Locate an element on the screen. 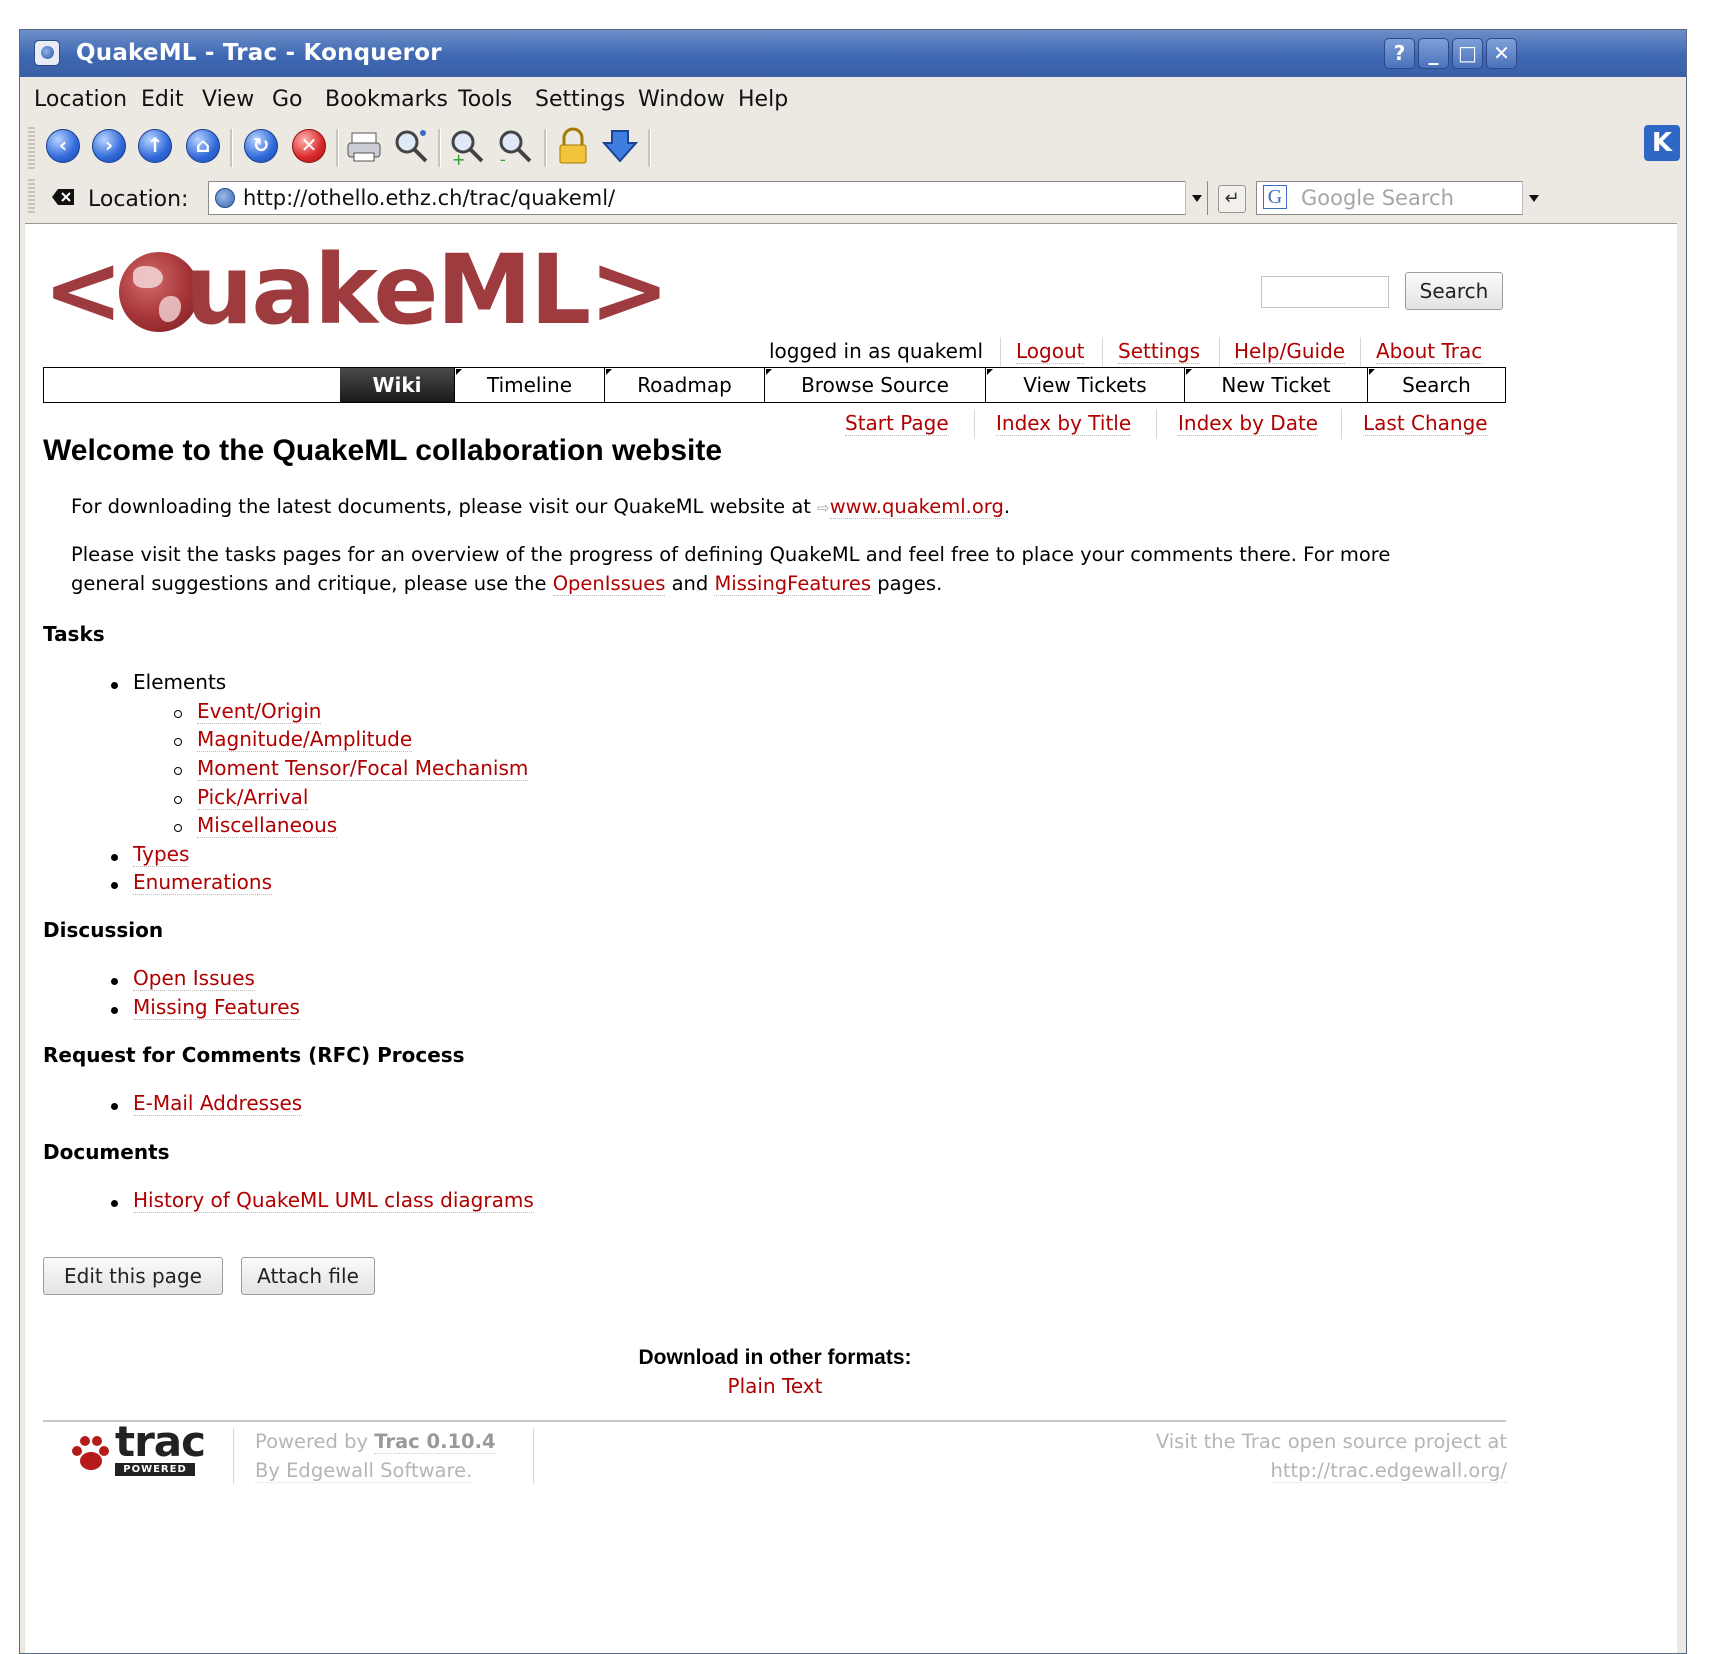  tab-search: Search is located at coordinates (1436, 385).